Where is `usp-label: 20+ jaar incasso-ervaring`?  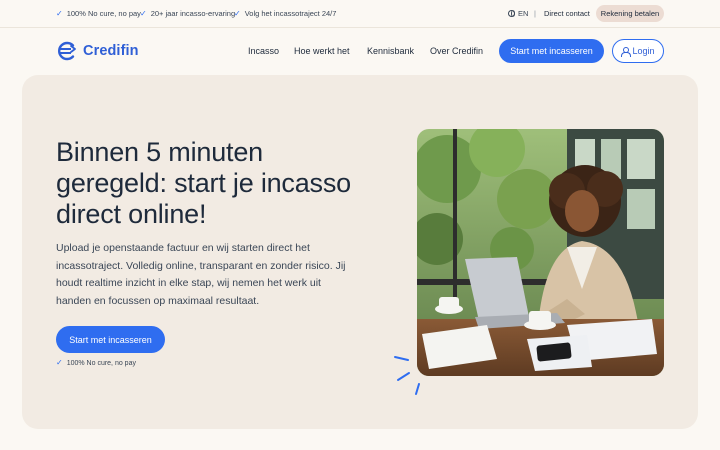 usp-label: 20+ jaar incasso-ervaring is located at coordinates (193, 13).